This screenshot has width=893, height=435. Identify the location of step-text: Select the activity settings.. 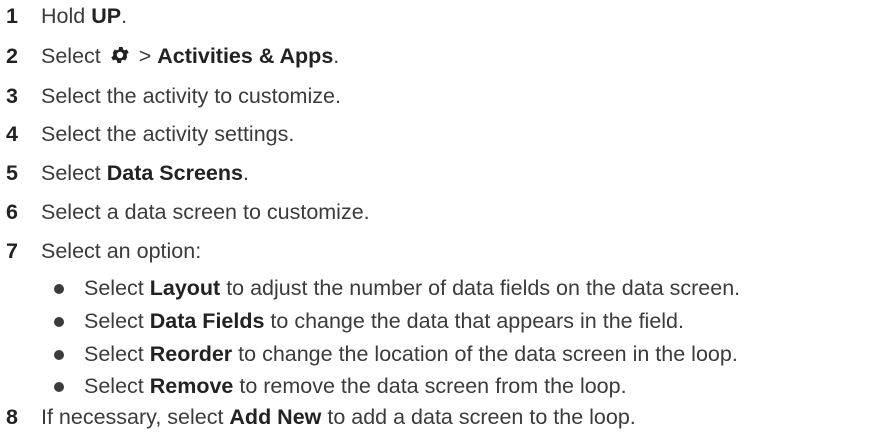
(168, 134).